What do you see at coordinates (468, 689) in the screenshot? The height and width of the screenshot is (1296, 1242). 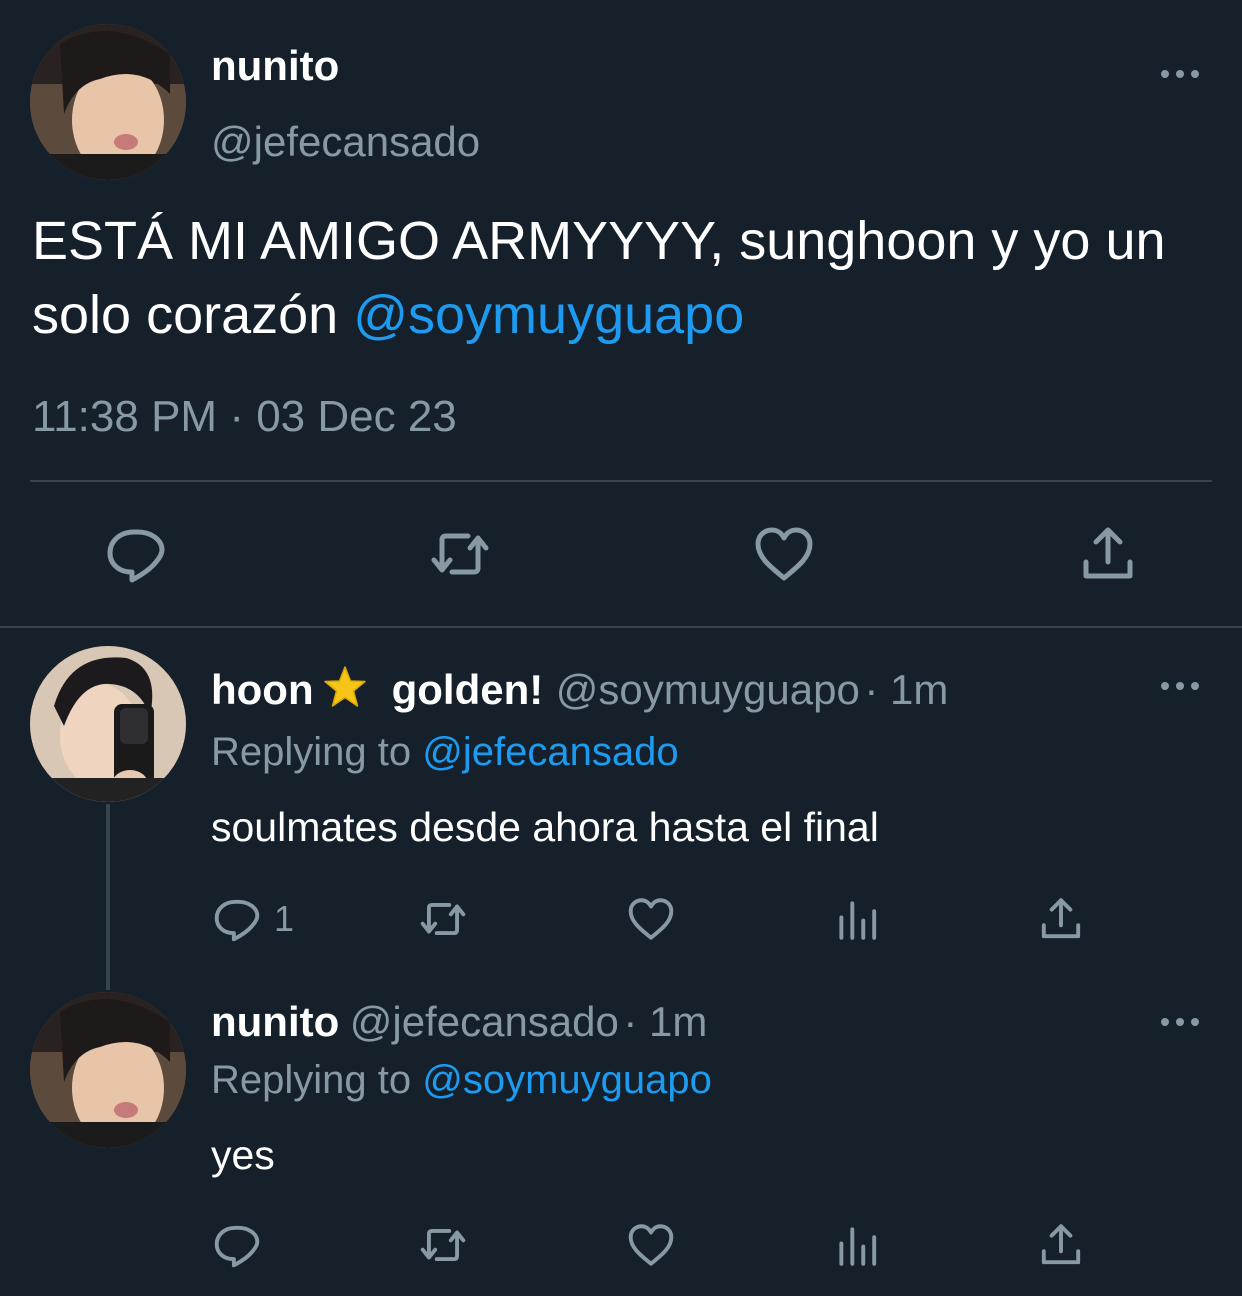 I see `author-display-name-suffix: golden!` at bounding box center [468, 689].